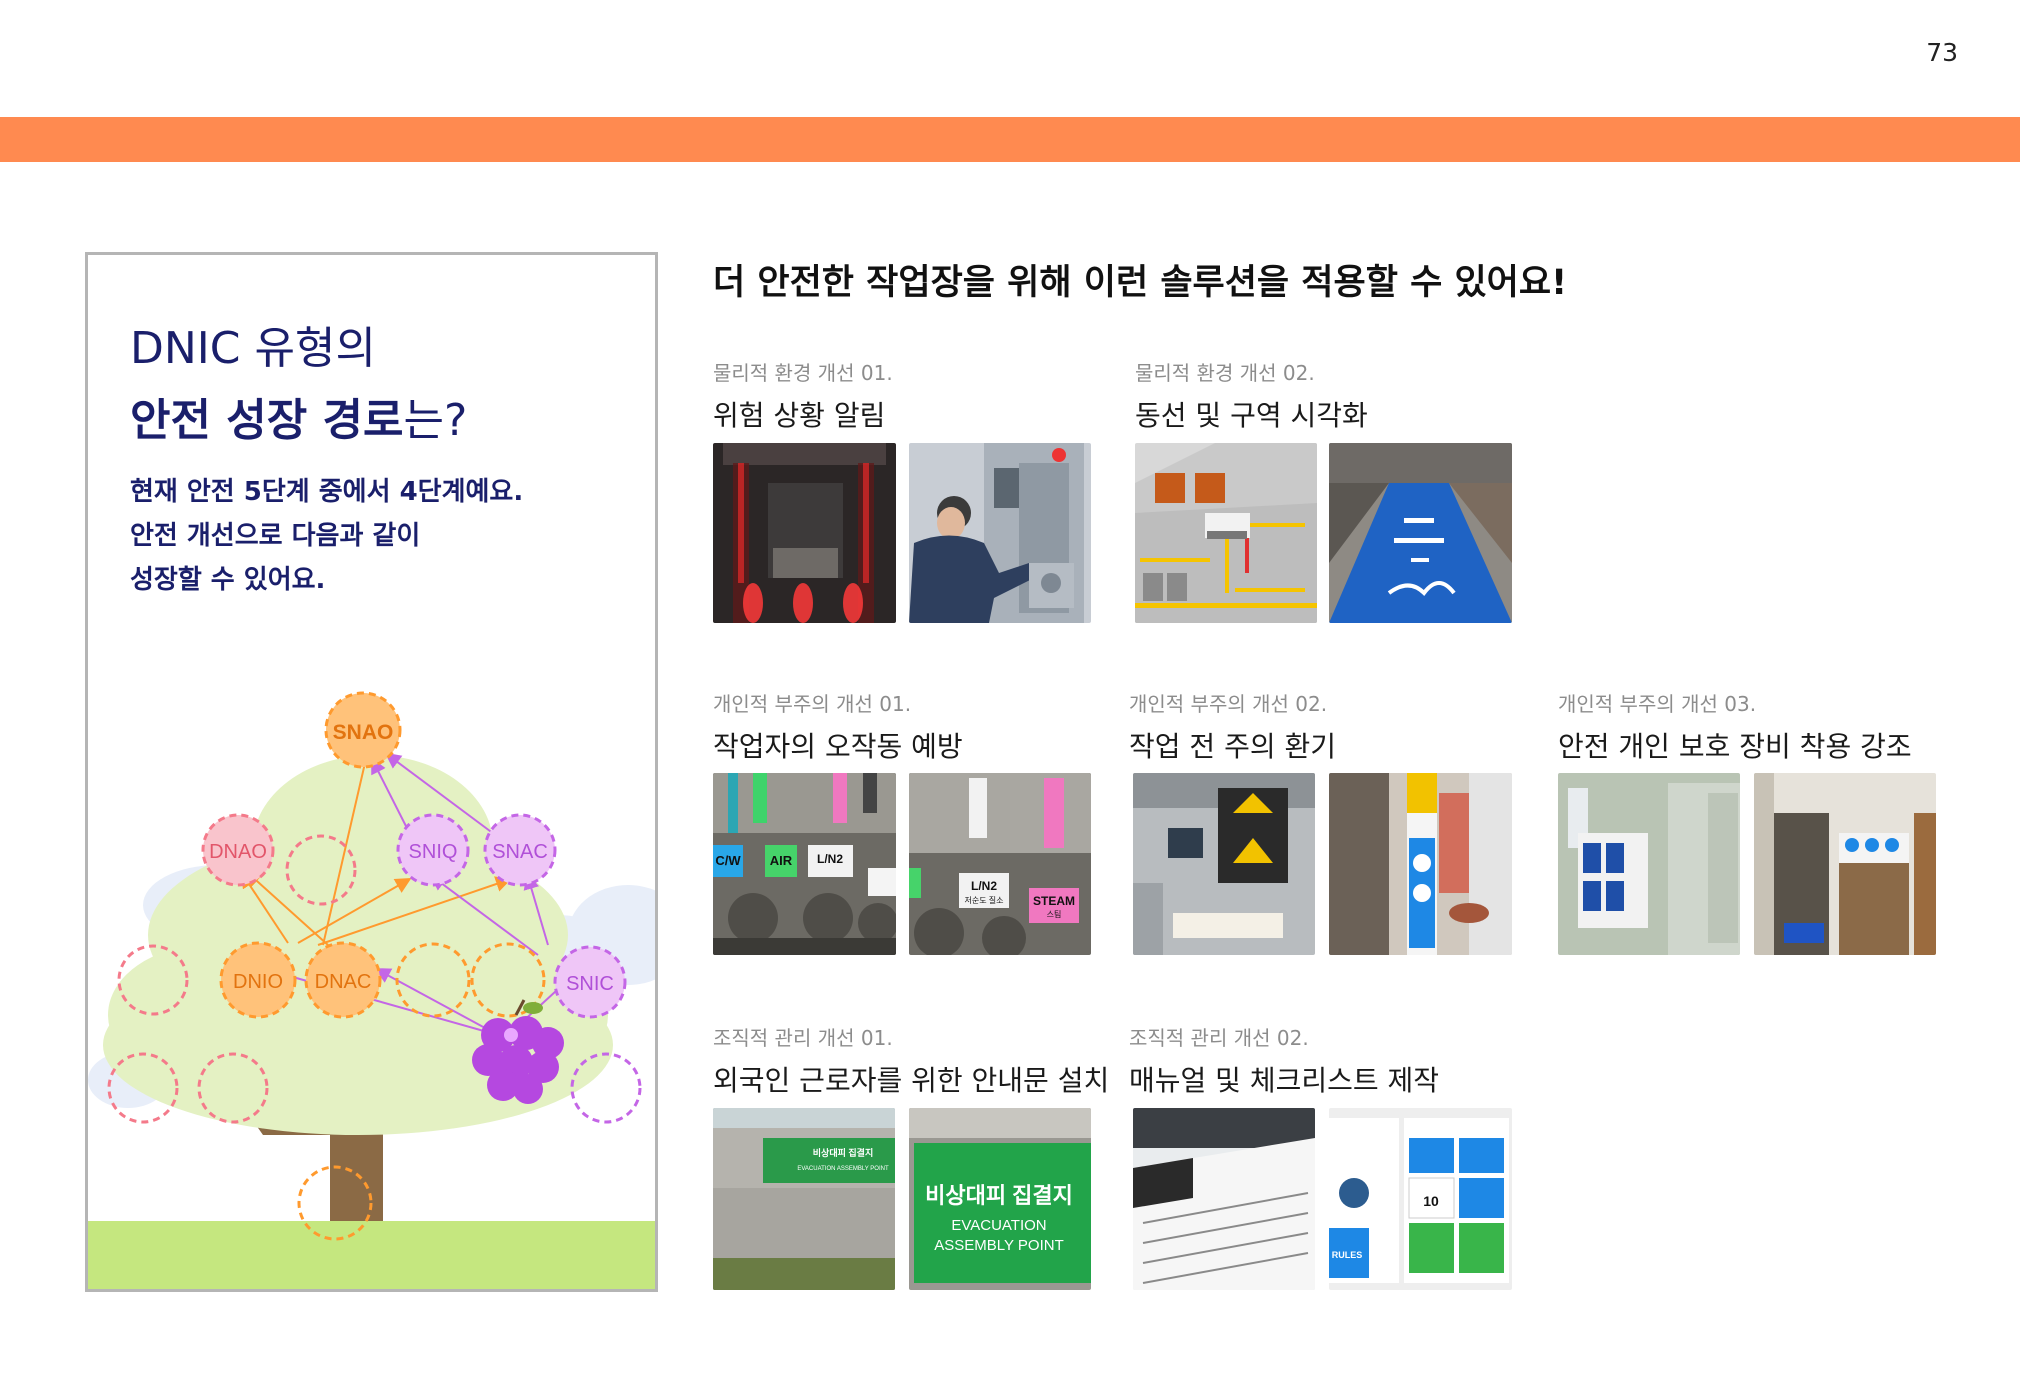  I want to click on photo-checklist-document, so click(1224, 1199).